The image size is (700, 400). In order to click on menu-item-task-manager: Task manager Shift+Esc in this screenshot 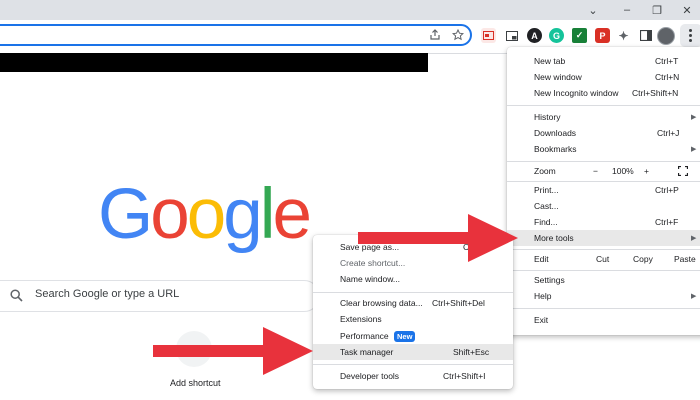, I will do `click(413, 352)`.